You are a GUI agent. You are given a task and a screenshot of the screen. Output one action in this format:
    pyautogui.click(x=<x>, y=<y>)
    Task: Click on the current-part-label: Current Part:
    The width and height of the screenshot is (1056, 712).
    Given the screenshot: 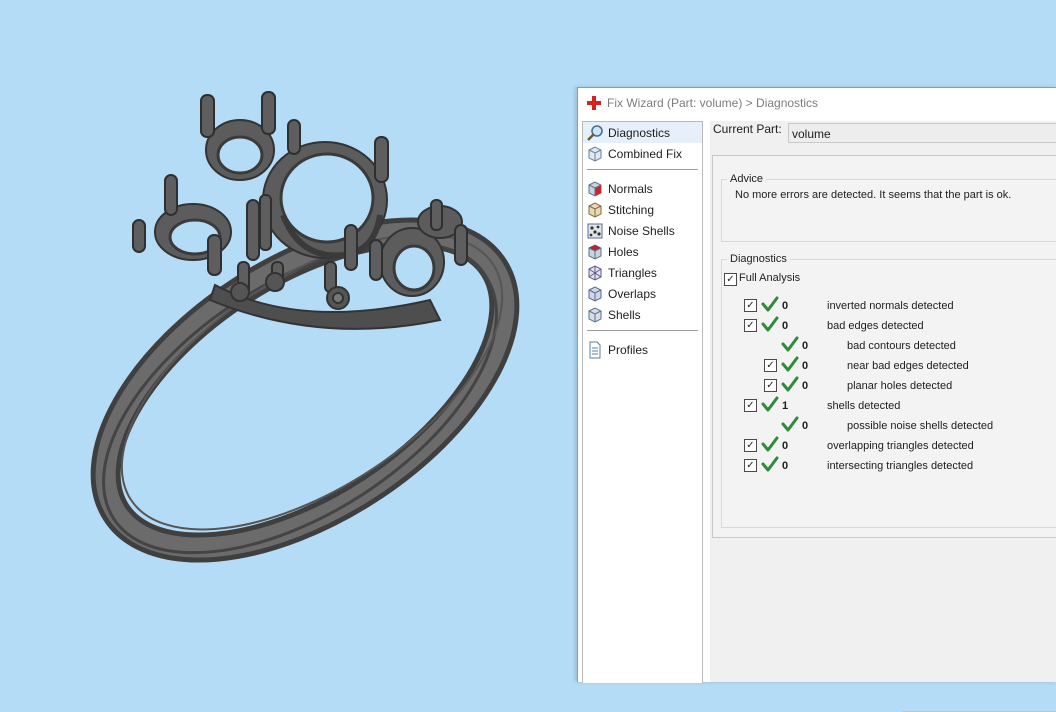 What is the action you would take?
    pyautogui.click(x=747, y=129)
    